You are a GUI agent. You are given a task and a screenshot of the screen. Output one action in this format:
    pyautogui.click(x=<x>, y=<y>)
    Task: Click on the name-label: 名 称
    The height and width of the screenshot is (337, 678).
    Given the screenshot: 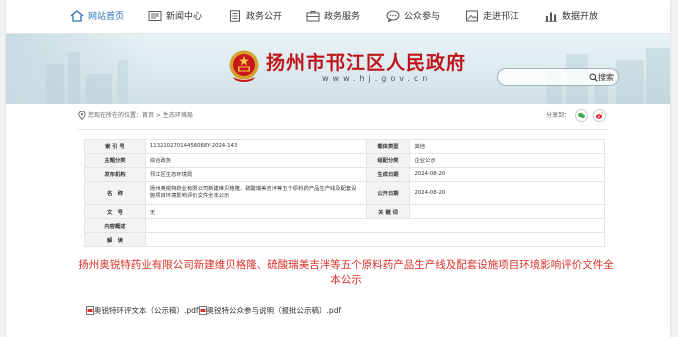 What is the action you would take?
    pyautogui.click(x=115, y=193)
    